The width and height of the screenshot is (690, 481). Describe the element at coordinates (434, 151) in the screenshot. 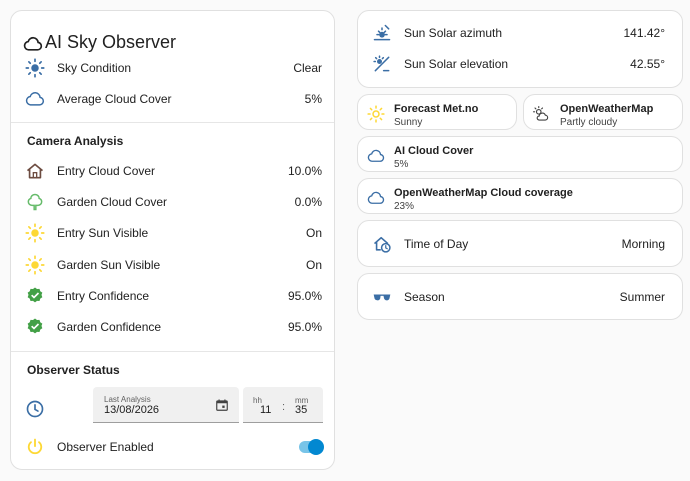

I see `tile-name: AI Cloud Cover` at that location.